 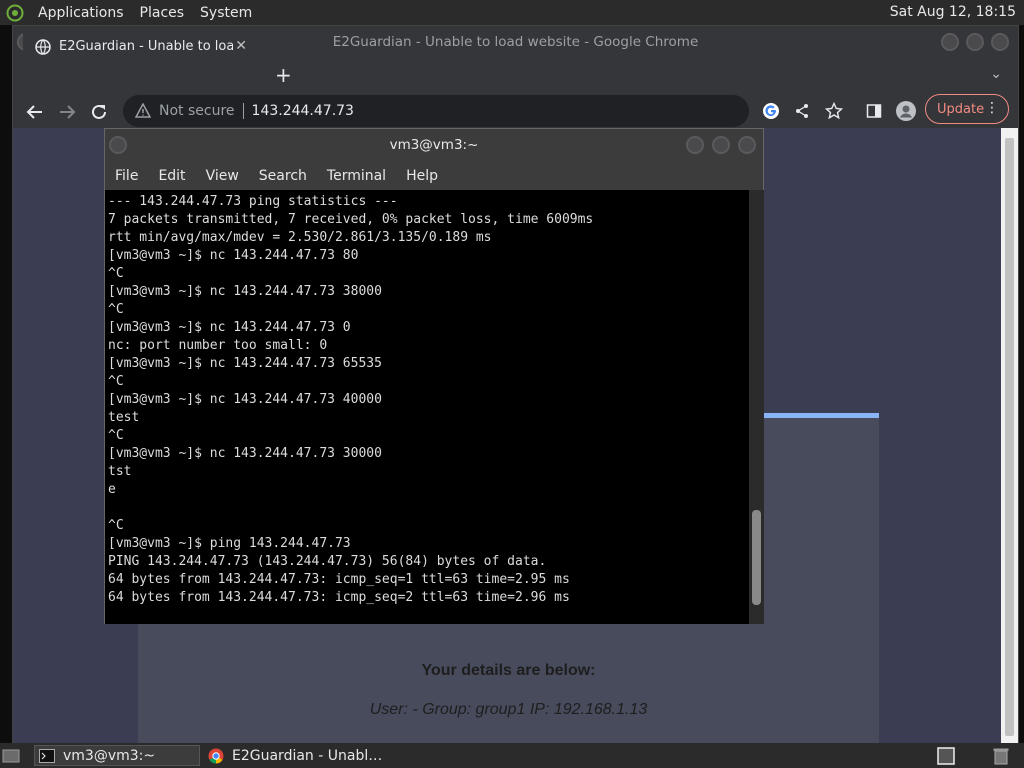 I want to click on terminal-scrollbar-thumb, so click(x=756, y=557).